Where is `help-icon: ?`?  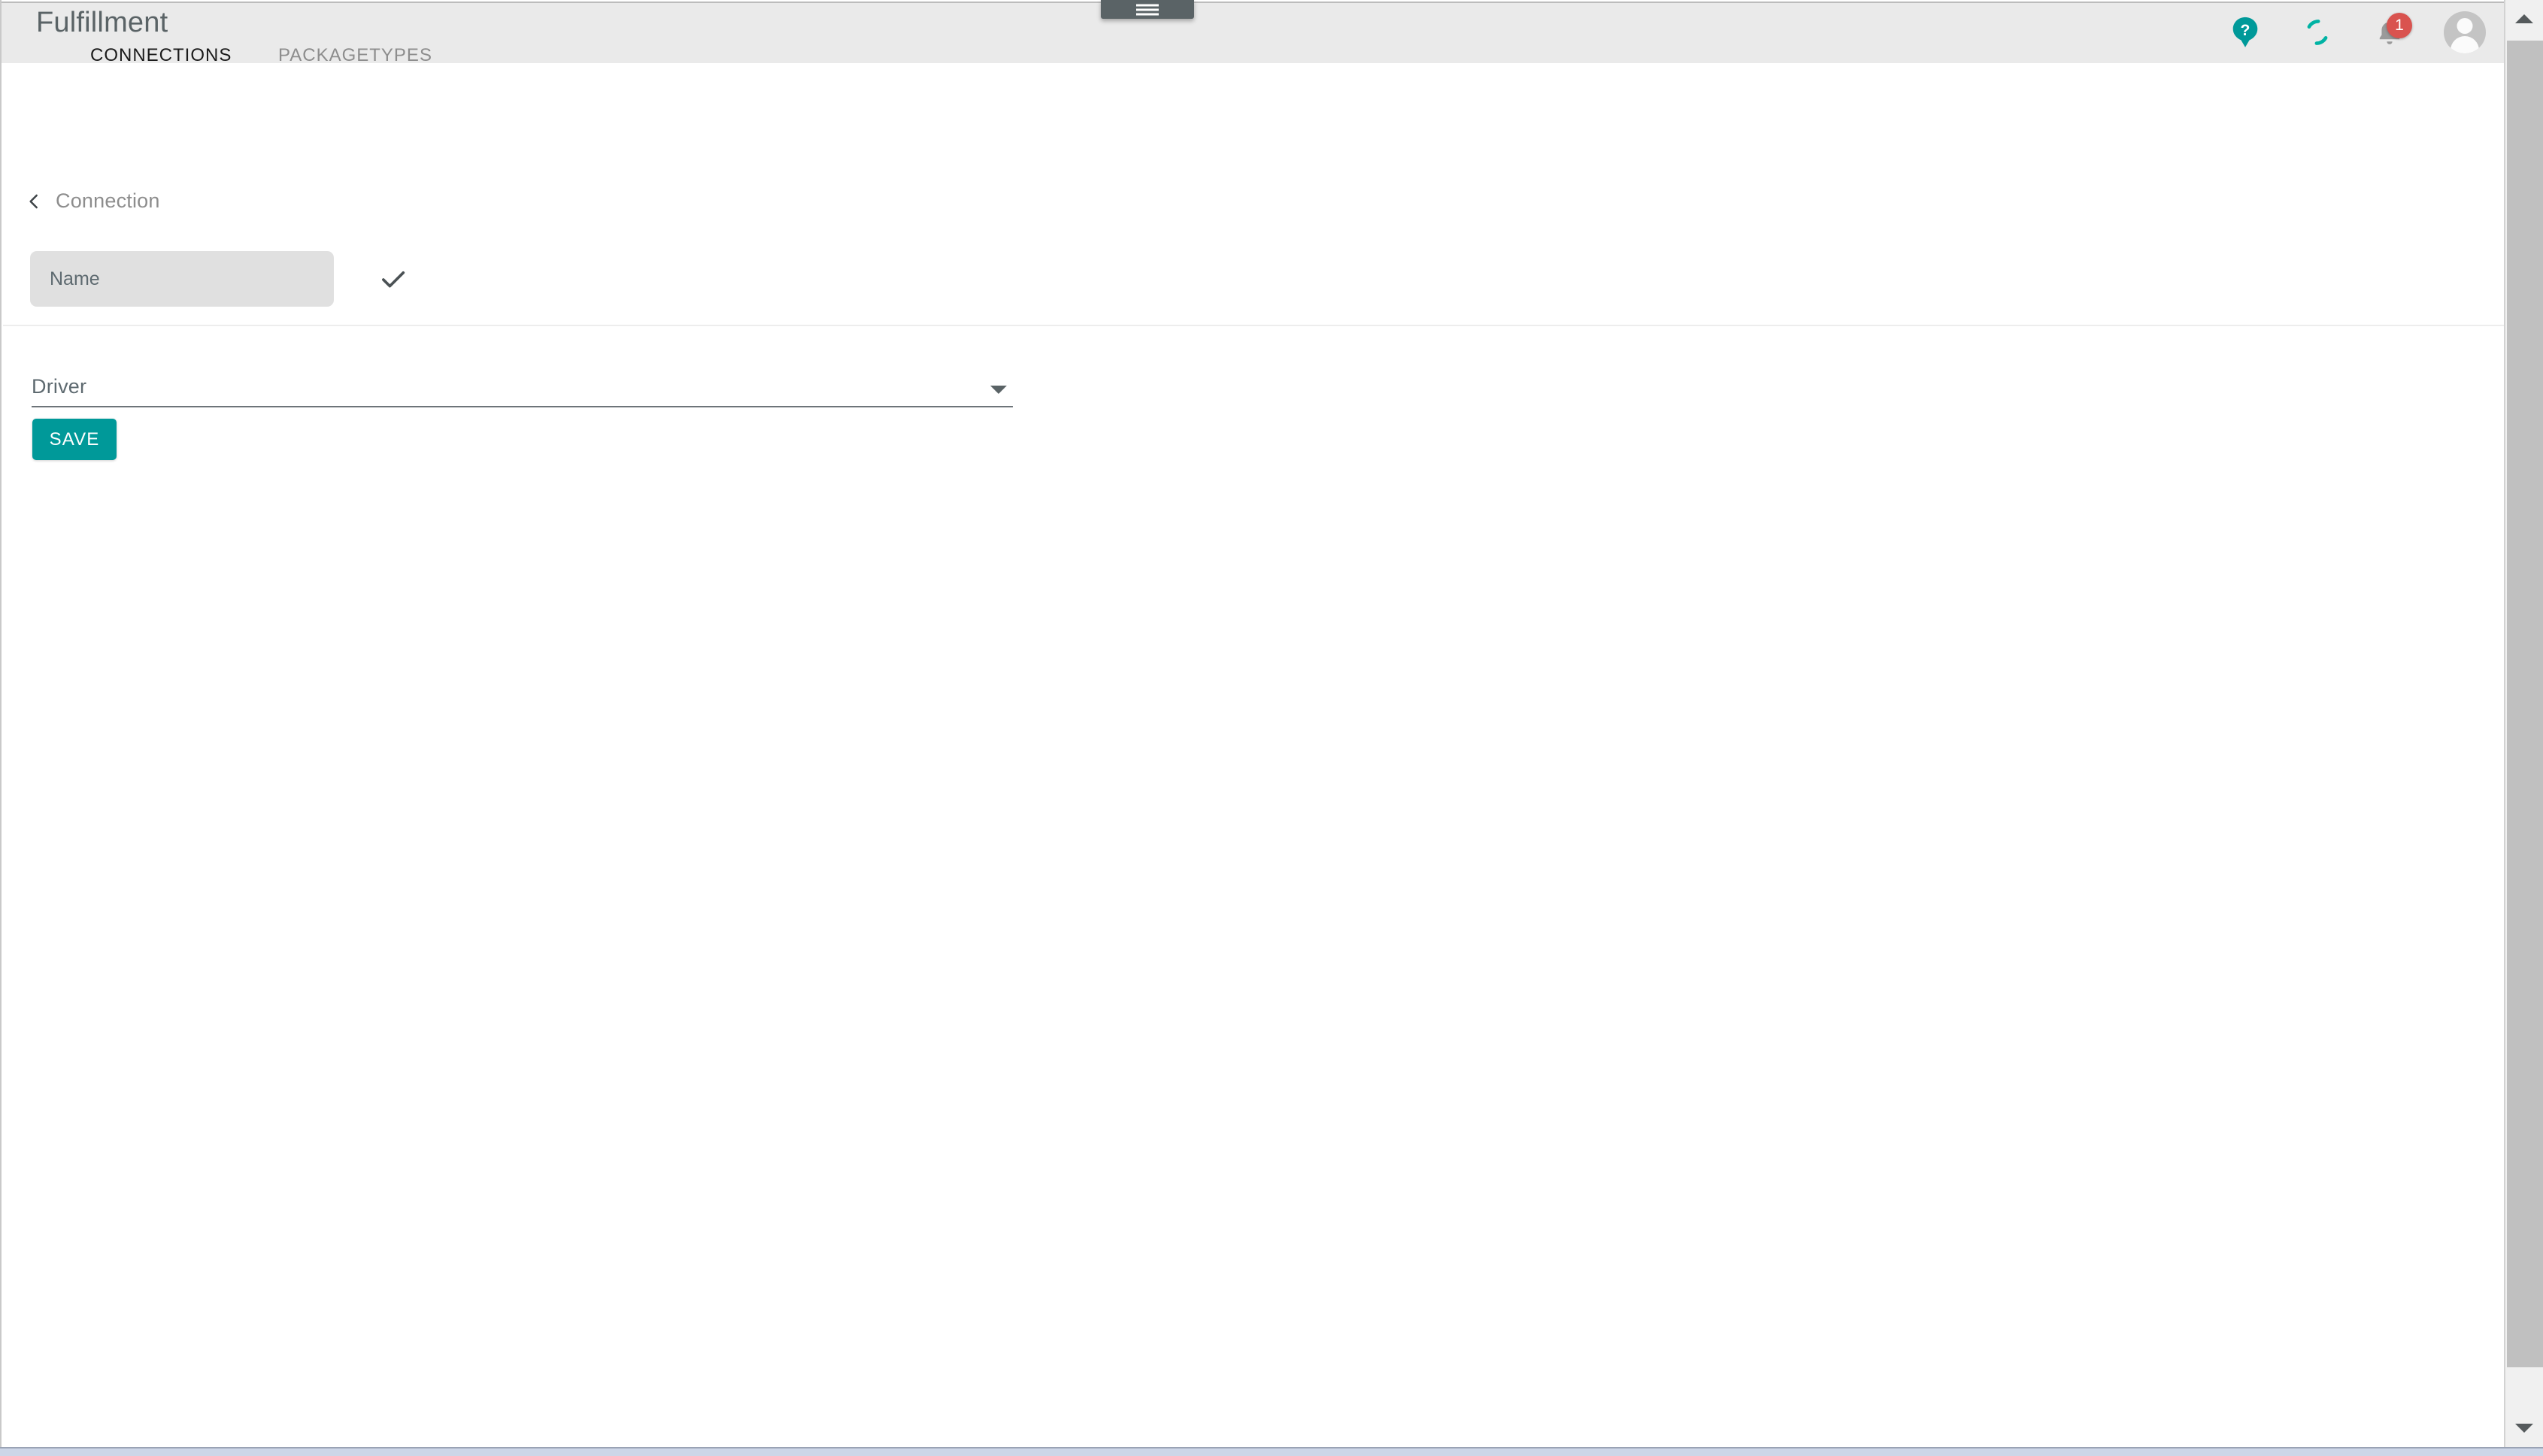
help-icon: ? is located at coordinates (2245, 32).